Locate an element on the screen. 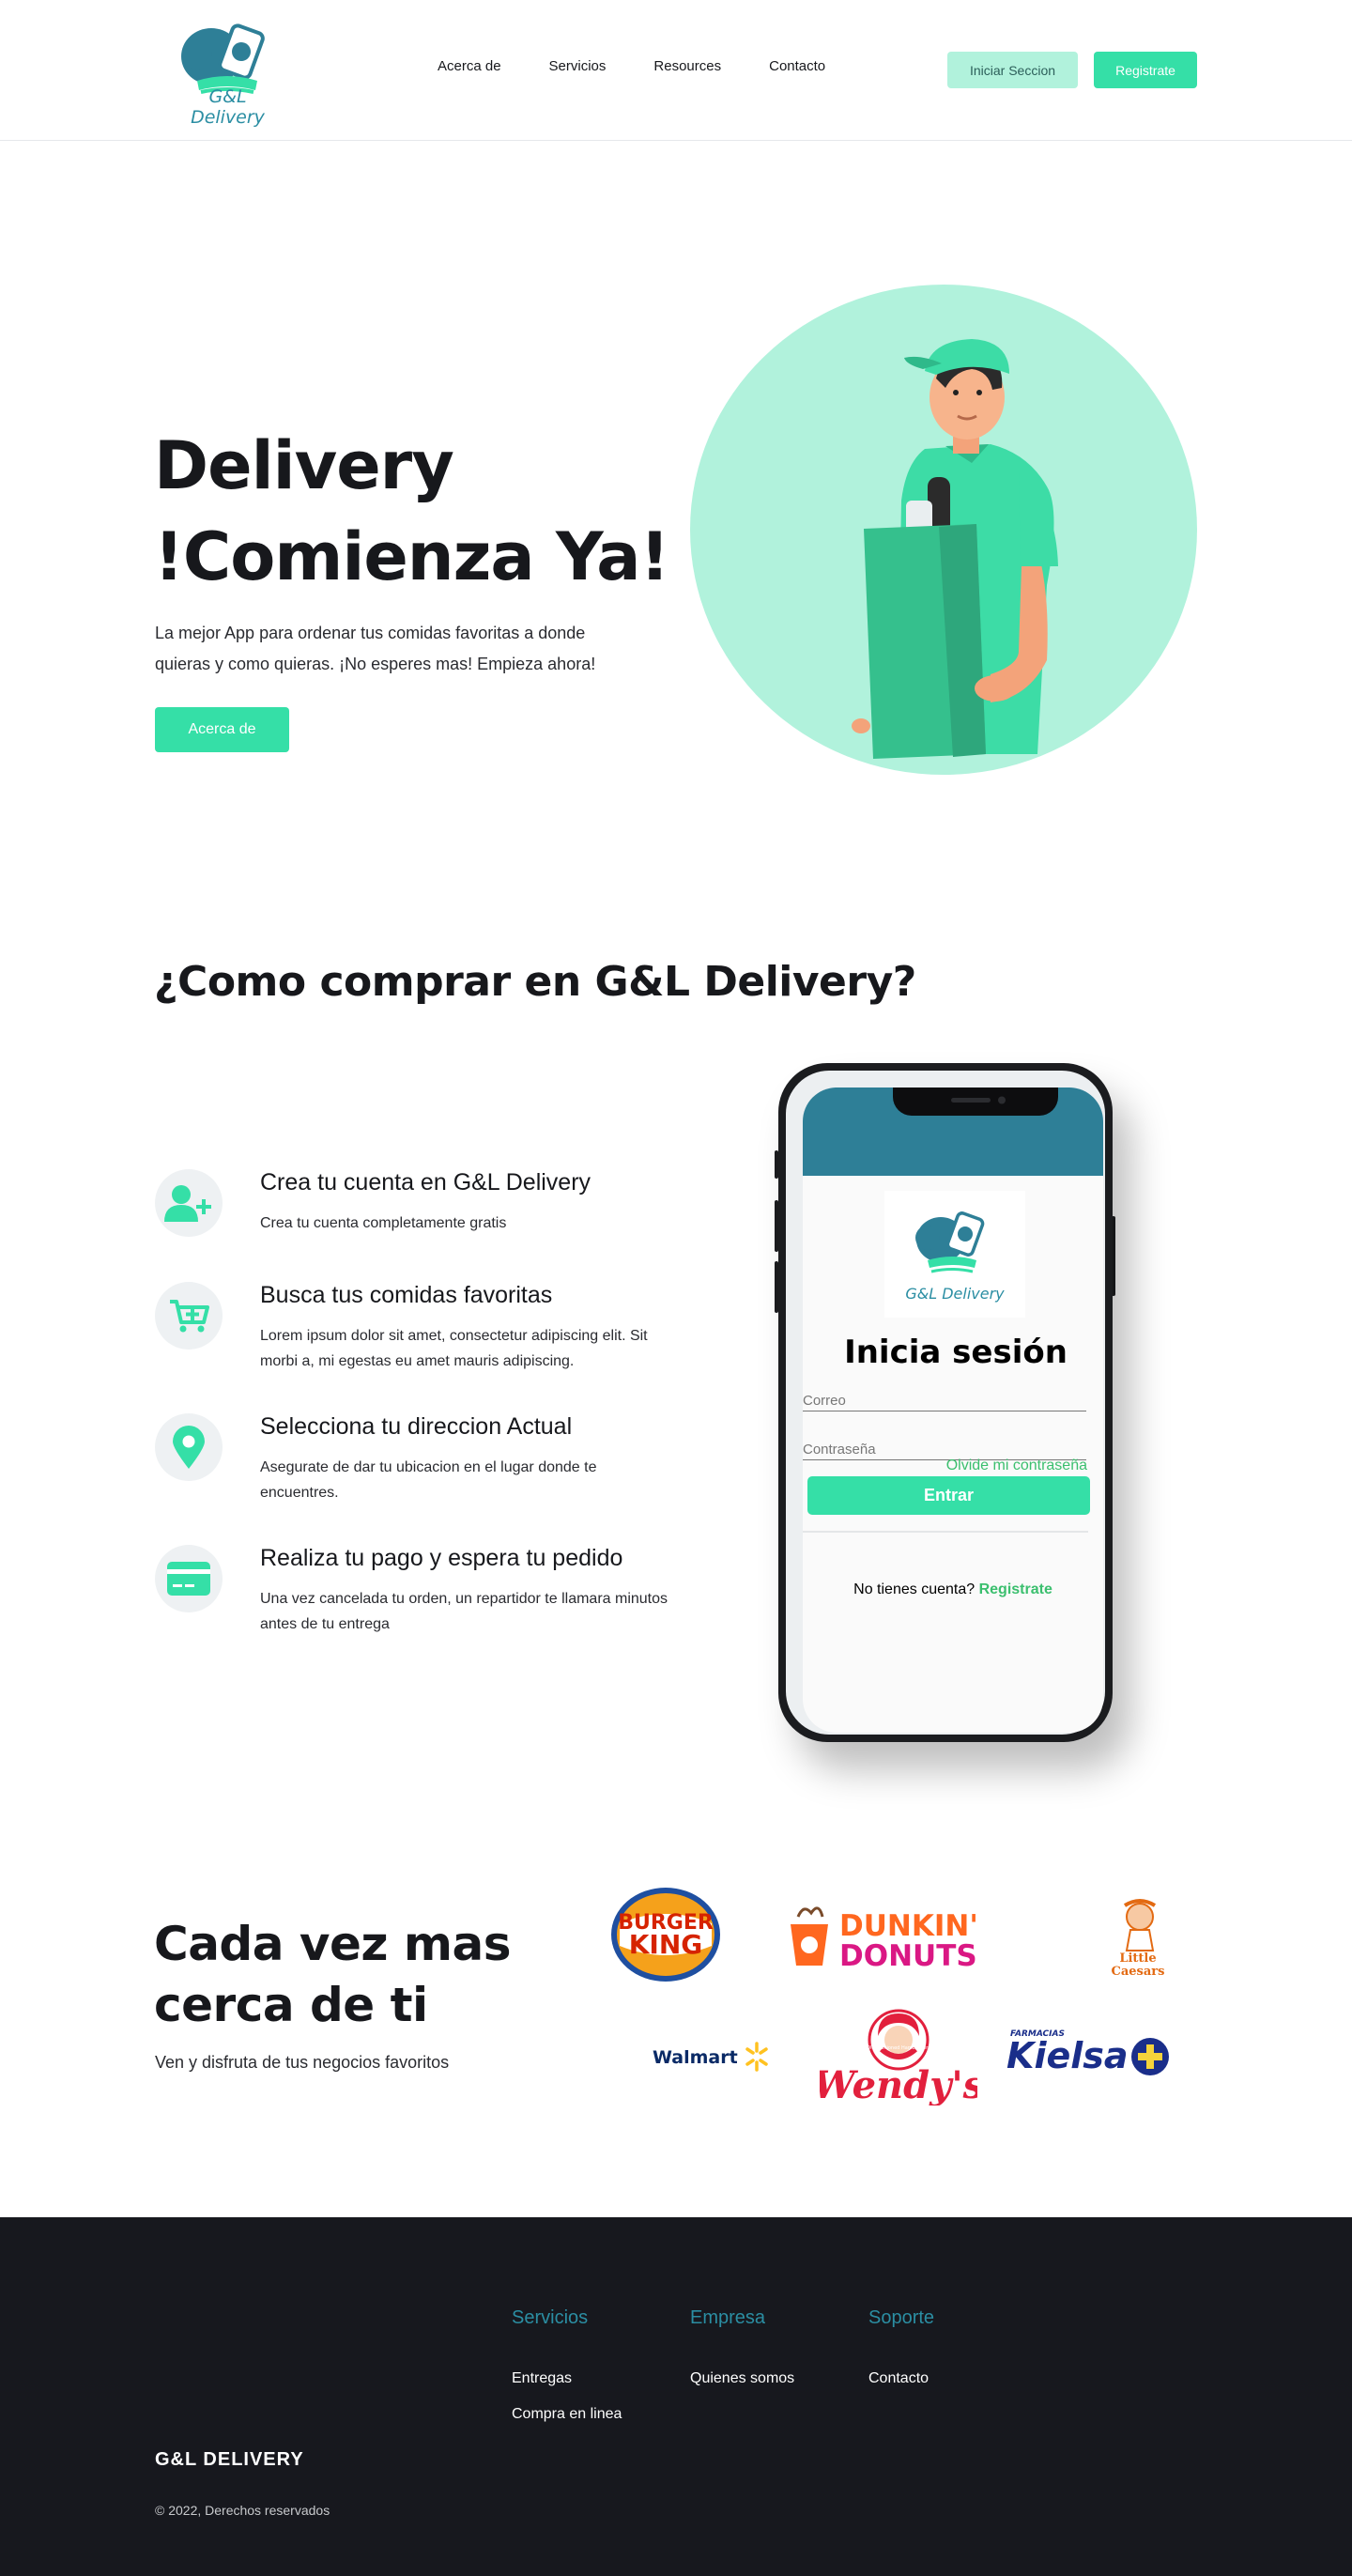  screen-logo-text: G&L Delivery is located at coordinates (955, 1294).